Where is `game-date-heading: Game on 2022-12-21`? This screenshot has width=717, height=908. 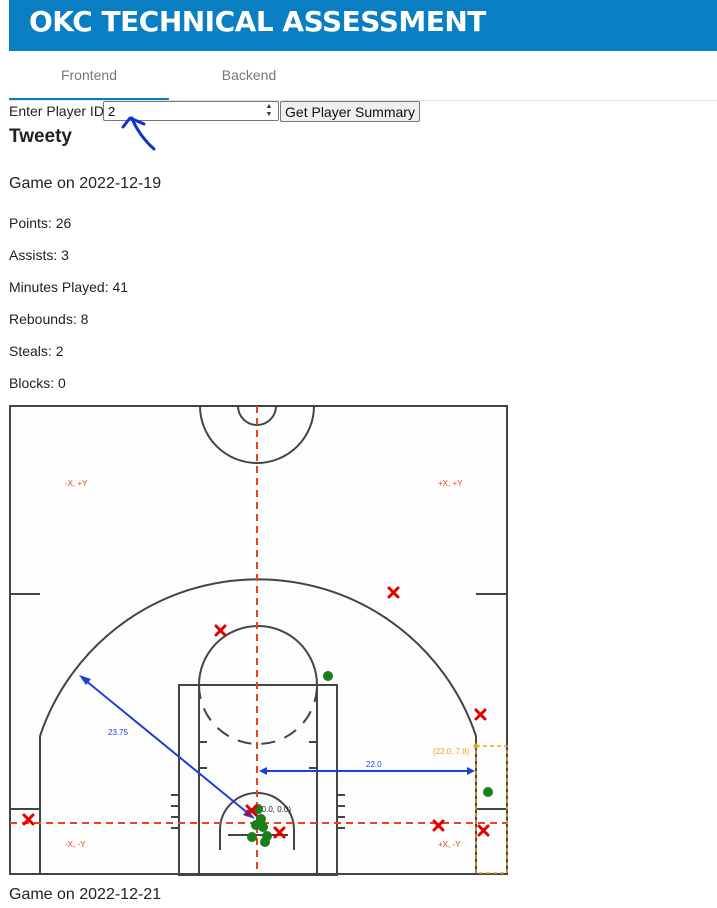
game-date-heading: Game on 2022-12-21 is located at coordinates (85, 894).